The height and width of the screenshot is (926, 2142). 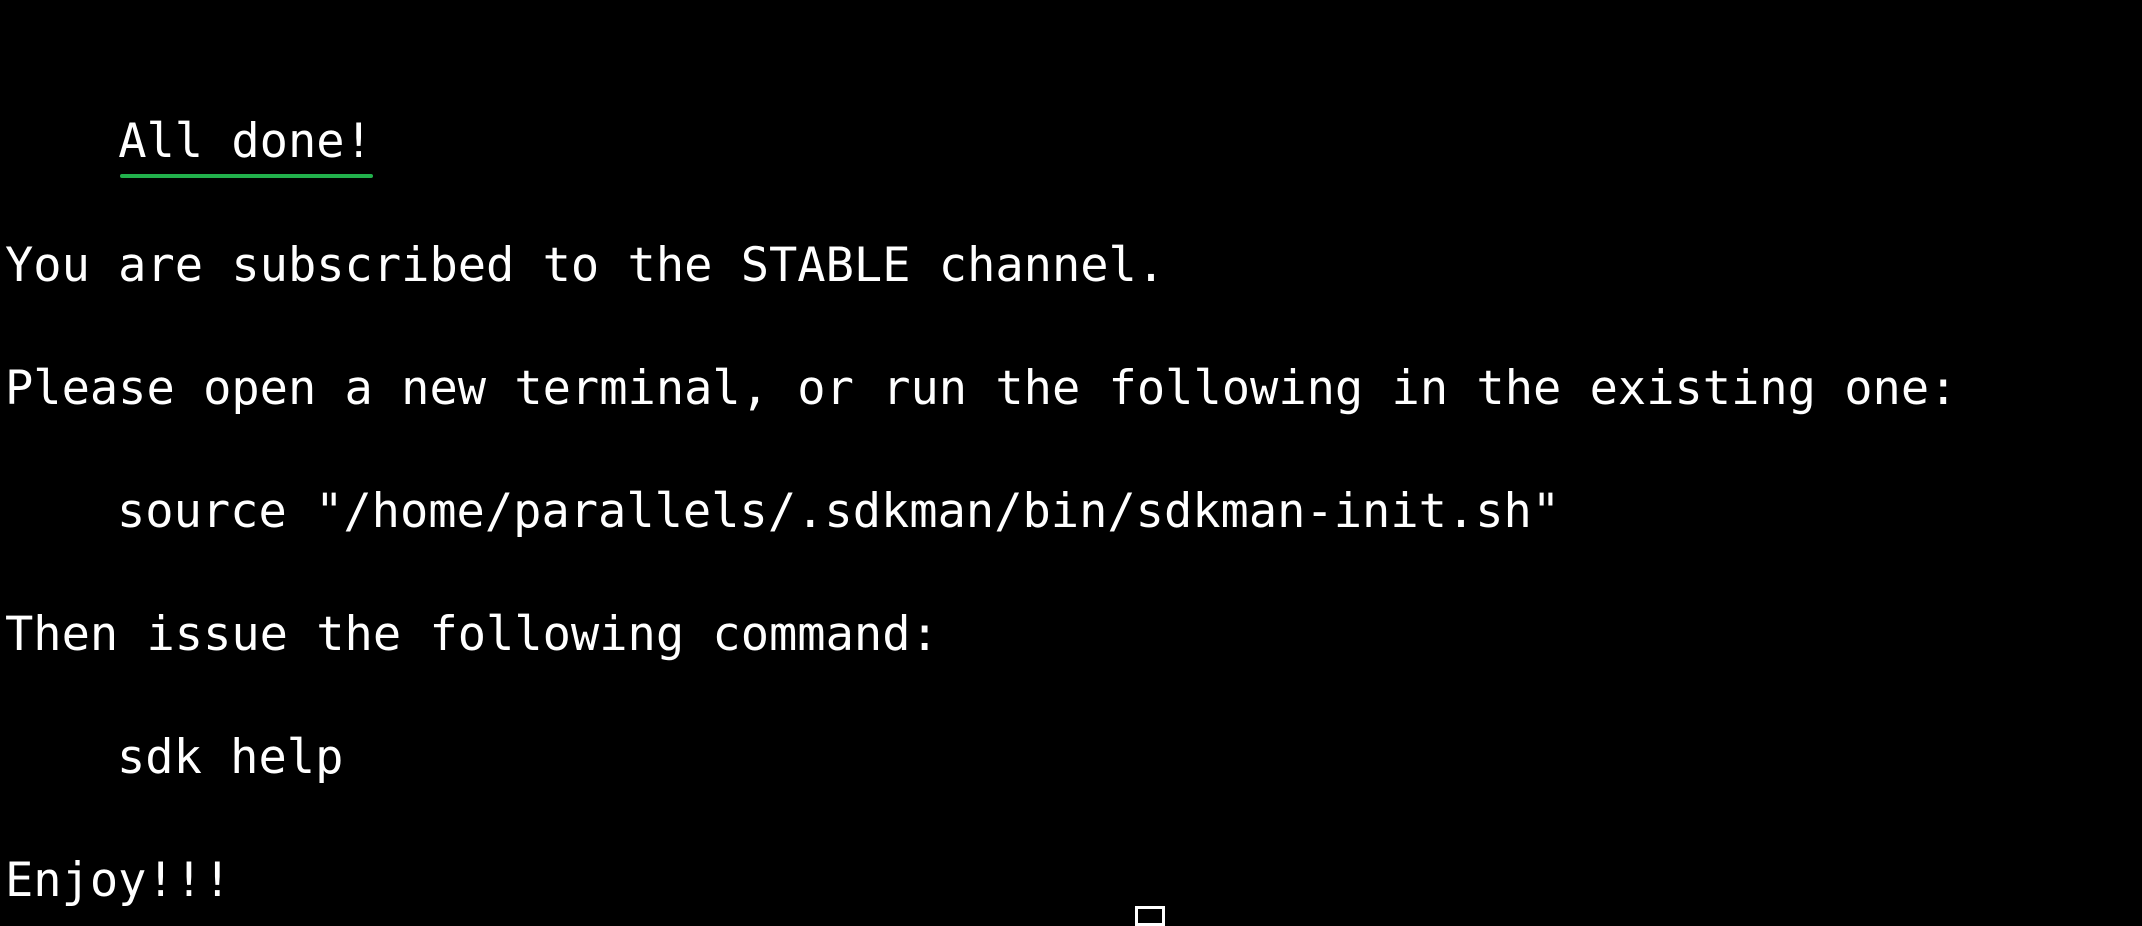 What do you see at coordinates (118, 880) in the screenshot?
I see `enjoy-line: Enjoy!!!` at bounding box center [118, 880].